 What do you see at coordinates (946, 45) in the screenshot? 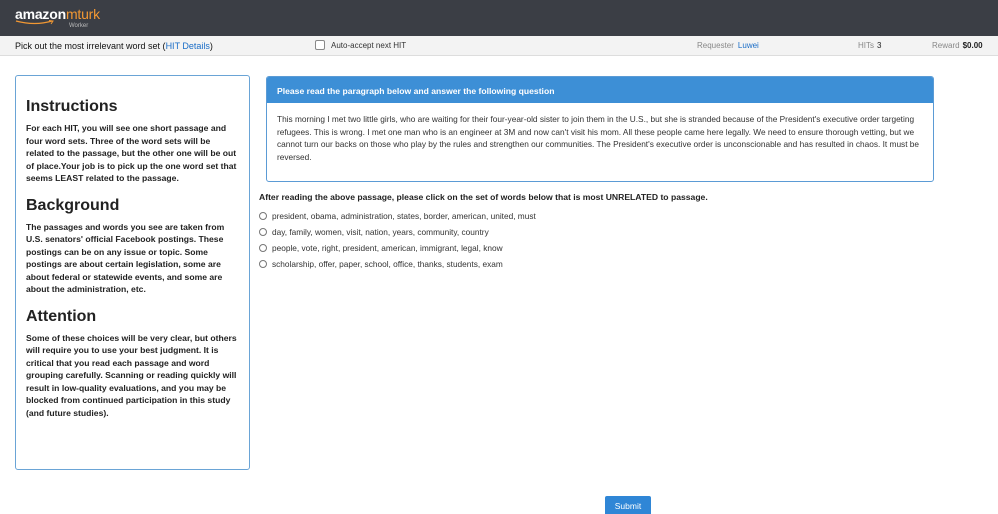
I see `reward-label: Reward` at bounding box center [946, 45].